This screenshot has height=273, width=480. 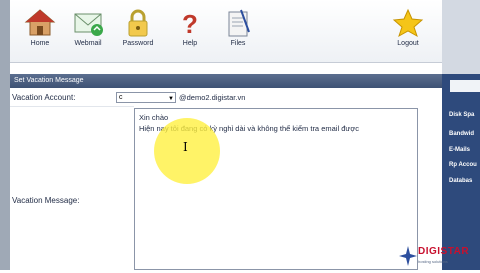 I want to click on sidebar-item-bandwidth: Bandwid, so click(x=461, y=134).